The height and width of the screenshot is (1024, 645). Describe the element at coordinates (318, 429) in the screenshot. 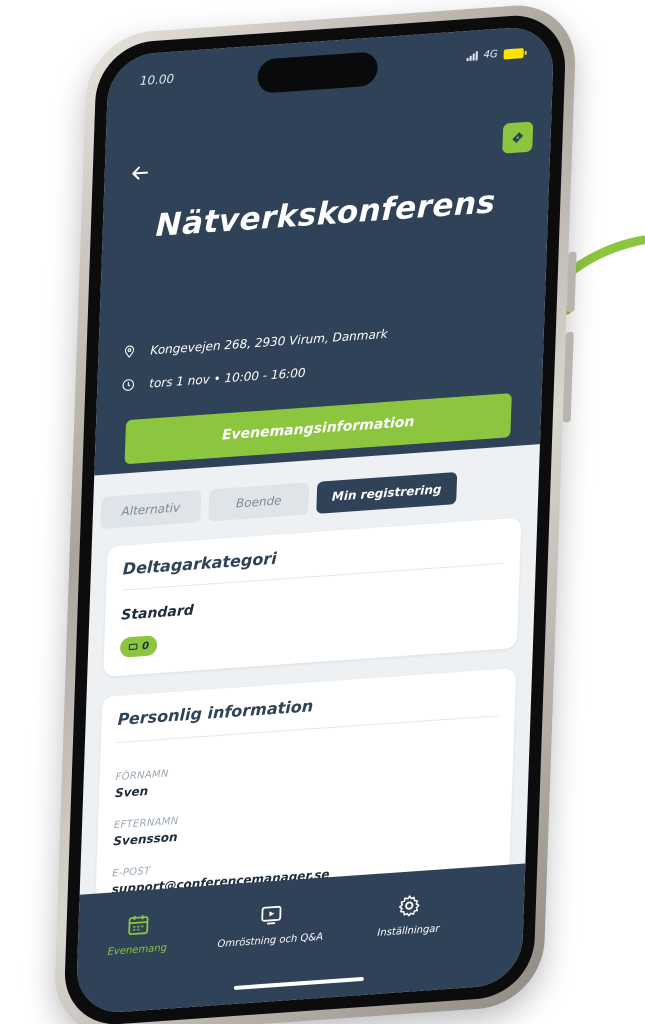

I see `event-info-button: Evenemangsinformation` at that location.